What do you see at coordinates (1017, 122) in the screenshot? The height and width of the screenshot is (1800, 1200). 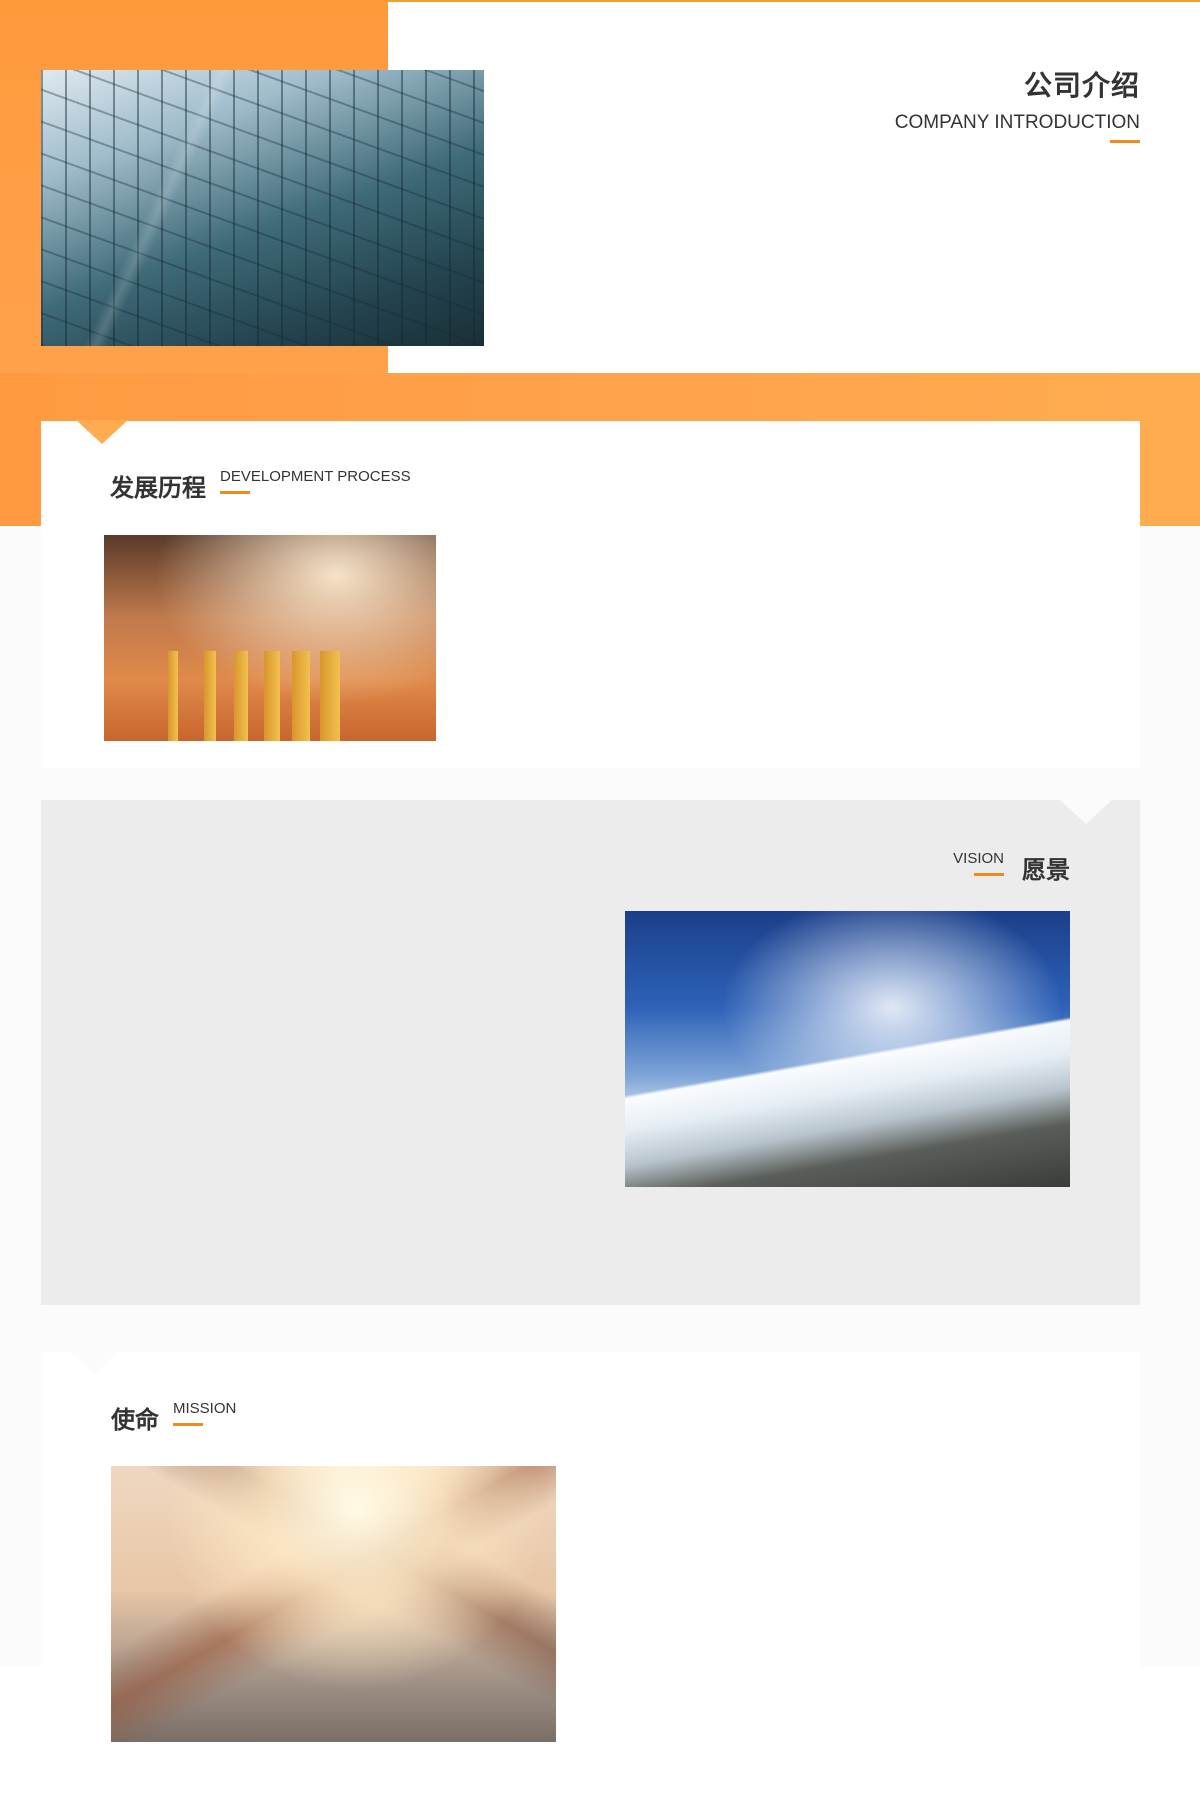 I see `company-intro-subtitle: COMPANY INTRODUCTION` at bounding box center [1017, 122].